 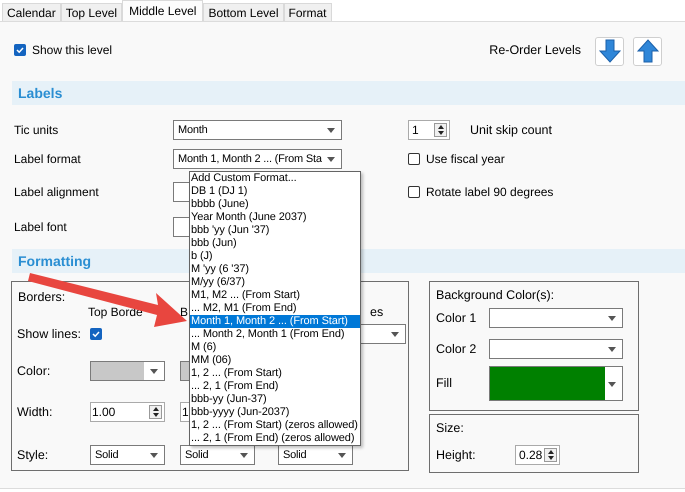 What do you see at coordinates (34, 412) in the screenshot?
I see `field-label: Width:` at bounding box center [34, 412].